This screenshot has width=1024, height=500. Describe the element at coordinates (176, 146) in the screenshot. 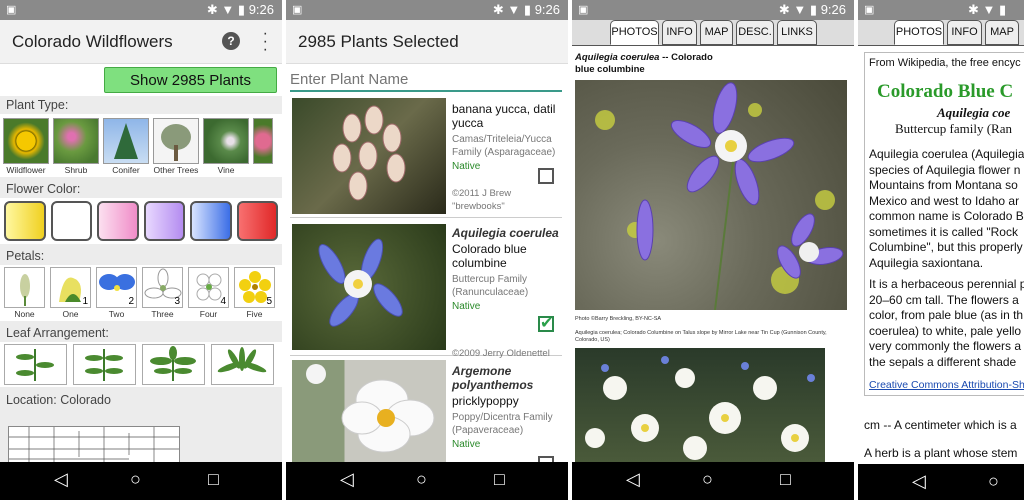

I see `plant-type-other-trees: Other Trees` at that location.